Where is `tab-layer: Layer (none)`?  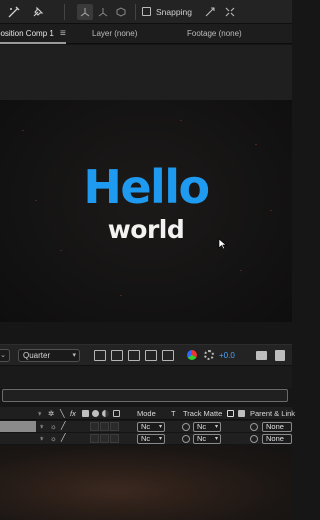
tab-layer: Layer (none) is located at coordinates (114, 34).